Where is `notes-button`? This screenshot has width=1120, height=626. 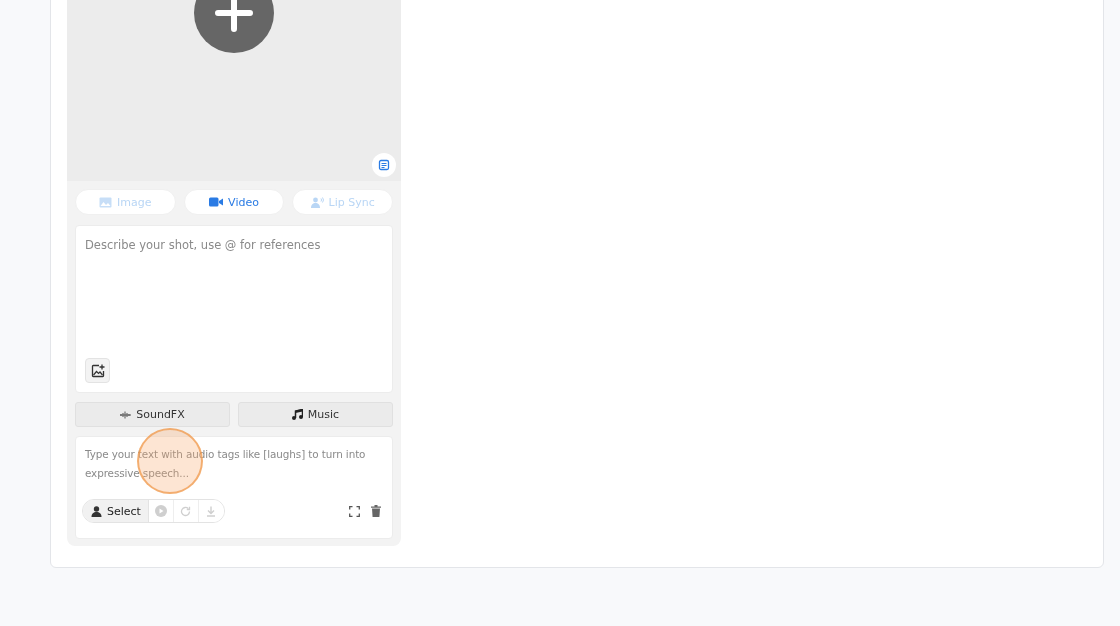 notes-button is located at coordinates (384, 165).